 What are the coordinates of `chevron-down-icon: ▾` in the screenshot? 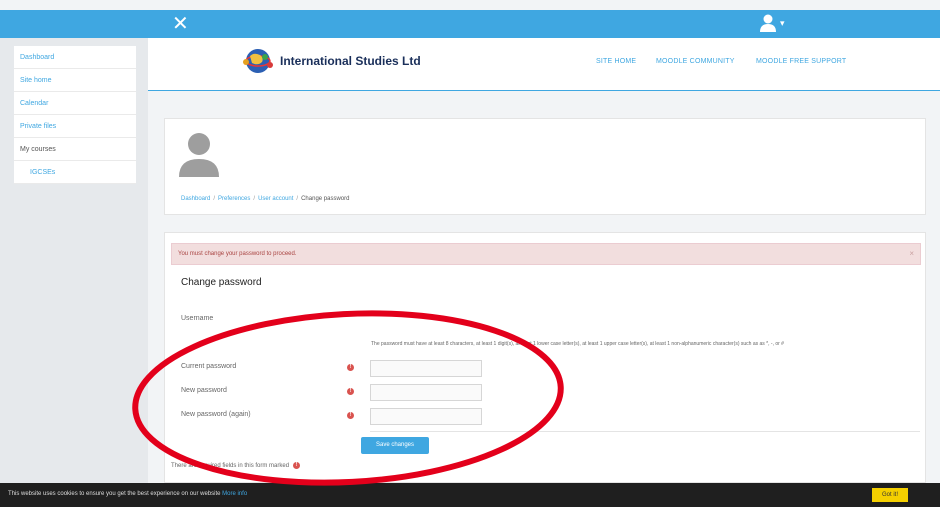 It's located at (782, 22).